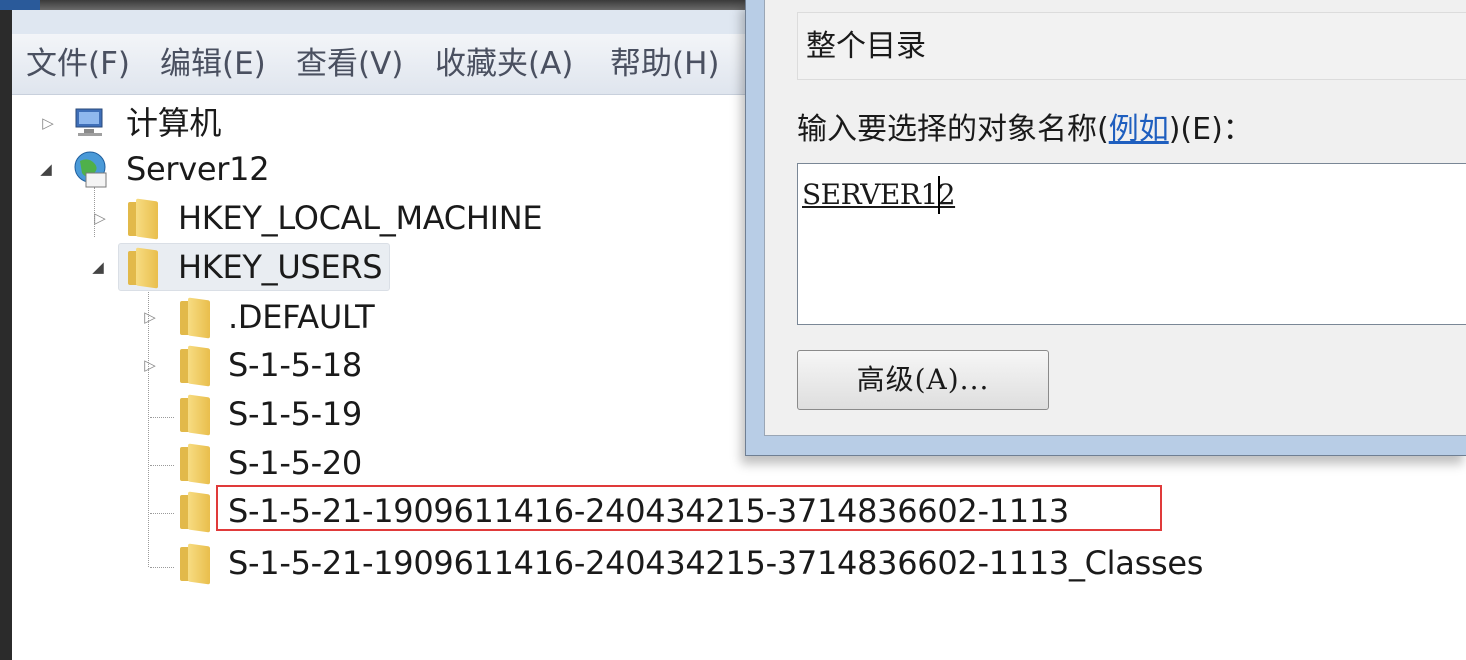 The image size is (1466, 660). Describe the element at coordinates (213, 64) in the screenshot. I see `menu-edit: 编辑(E)` at that location.